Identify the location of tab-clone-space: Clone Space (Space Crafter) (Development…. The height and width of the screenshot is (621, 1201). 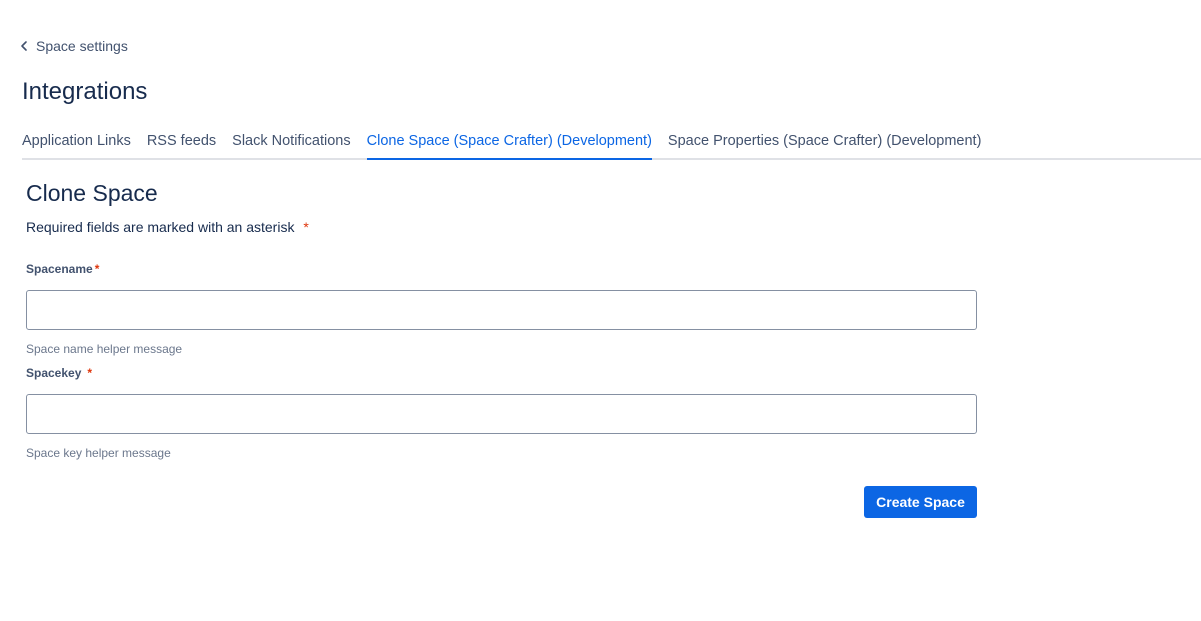
(509, 145).